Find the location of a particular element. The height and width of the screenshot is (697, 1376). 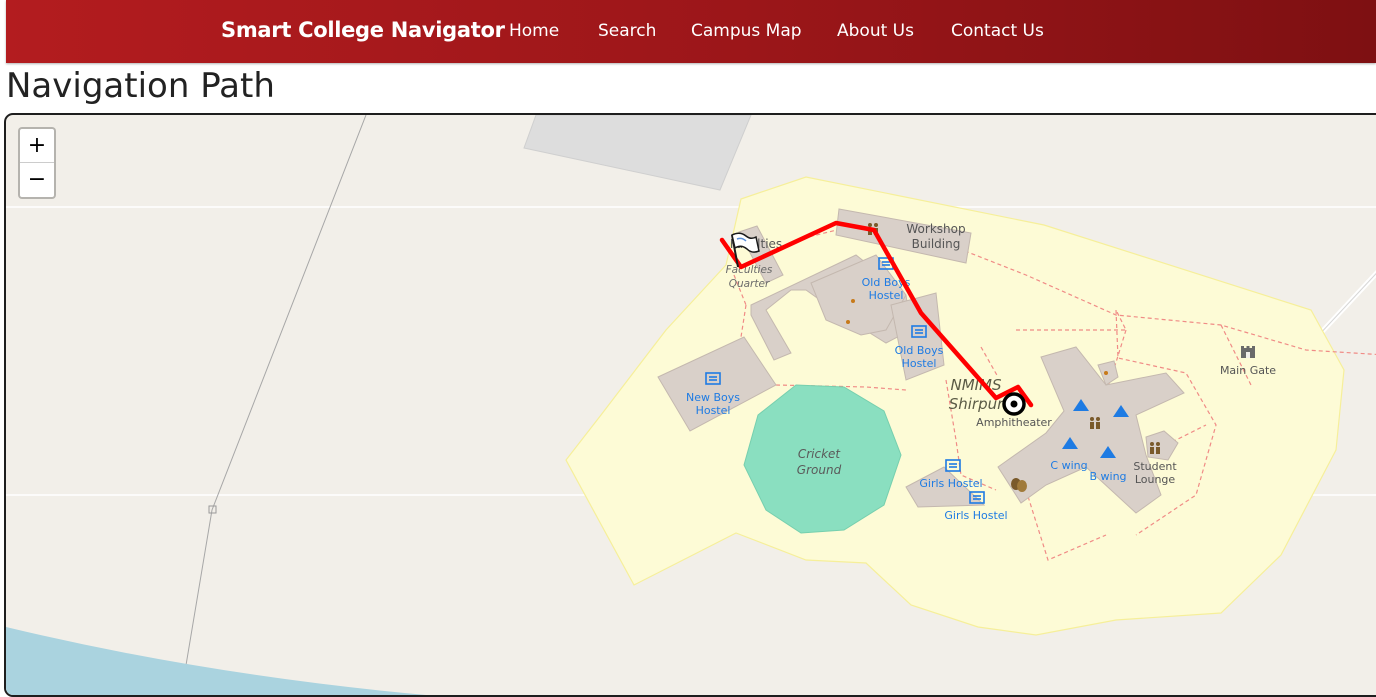

label-c-wing: C wing is located at coordinates (1068, 465).